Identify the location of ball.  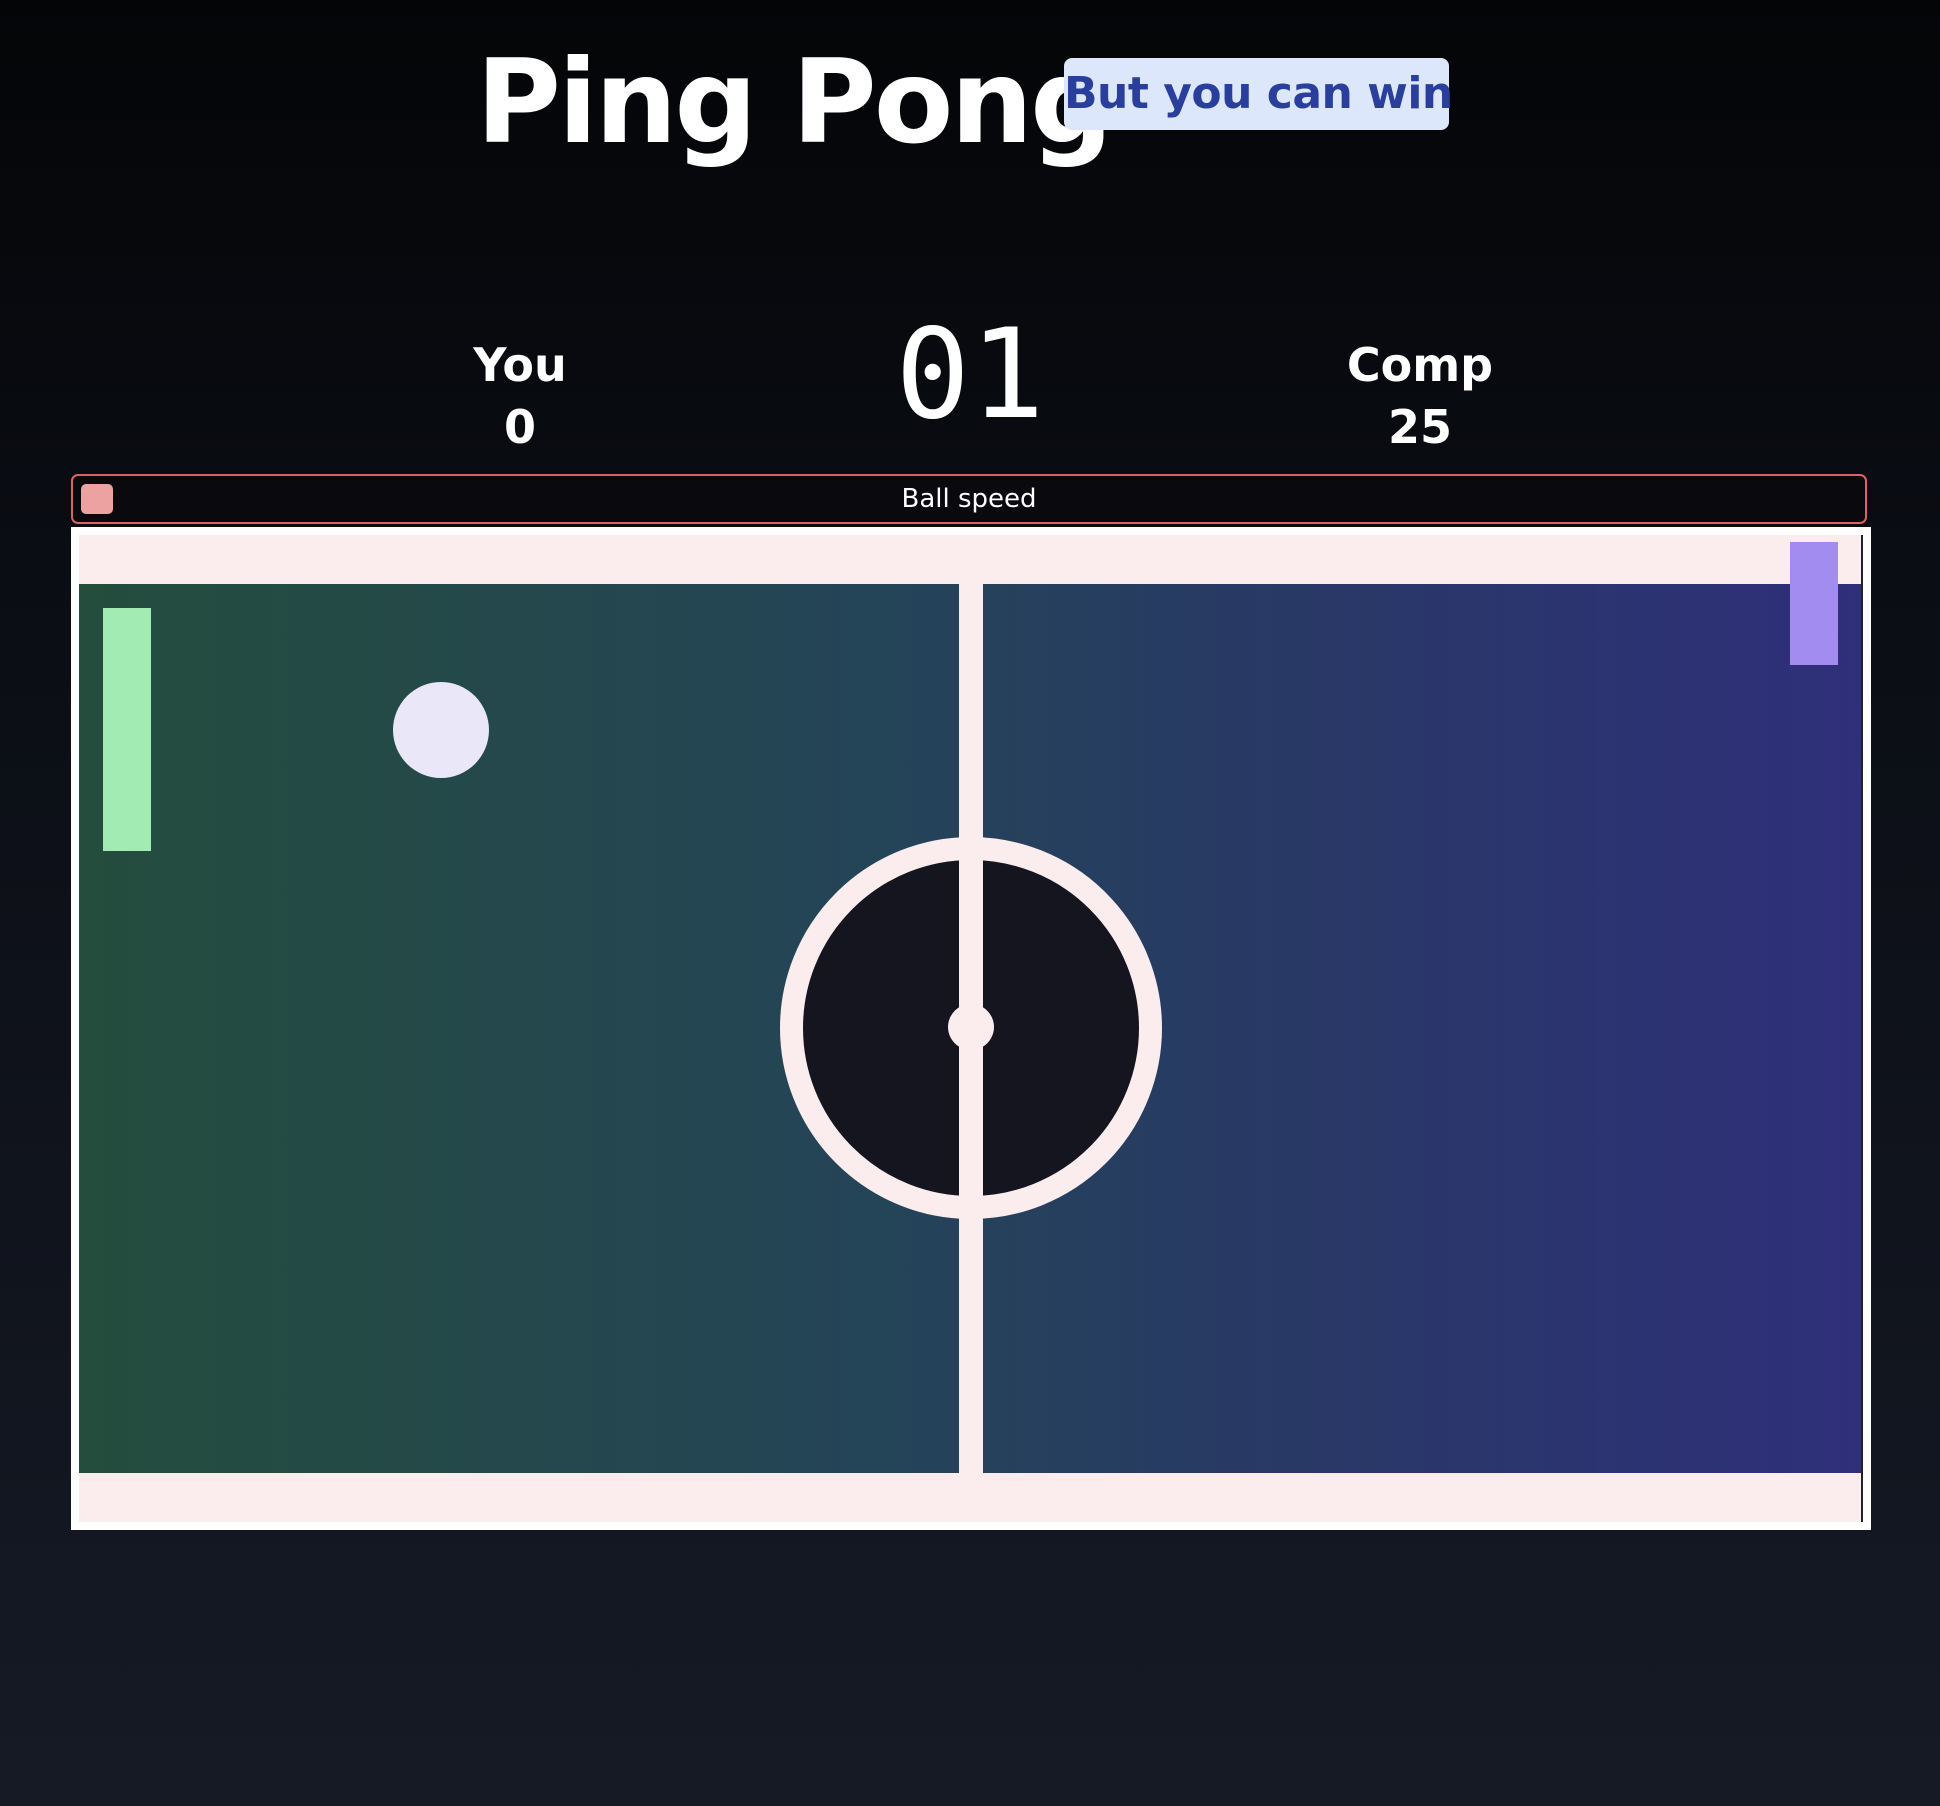
(441, 730).